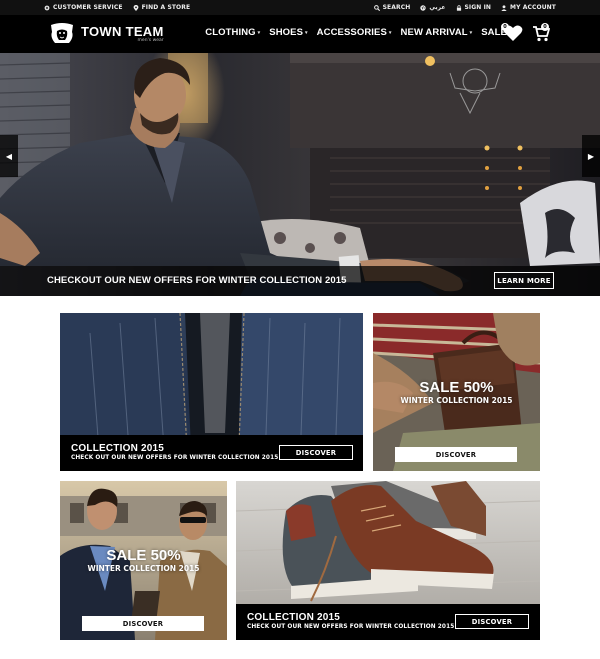 Image resolution: width=600 pixels, height=659 pixels. I want to click on logo-lion-icon, so click(62, 33).